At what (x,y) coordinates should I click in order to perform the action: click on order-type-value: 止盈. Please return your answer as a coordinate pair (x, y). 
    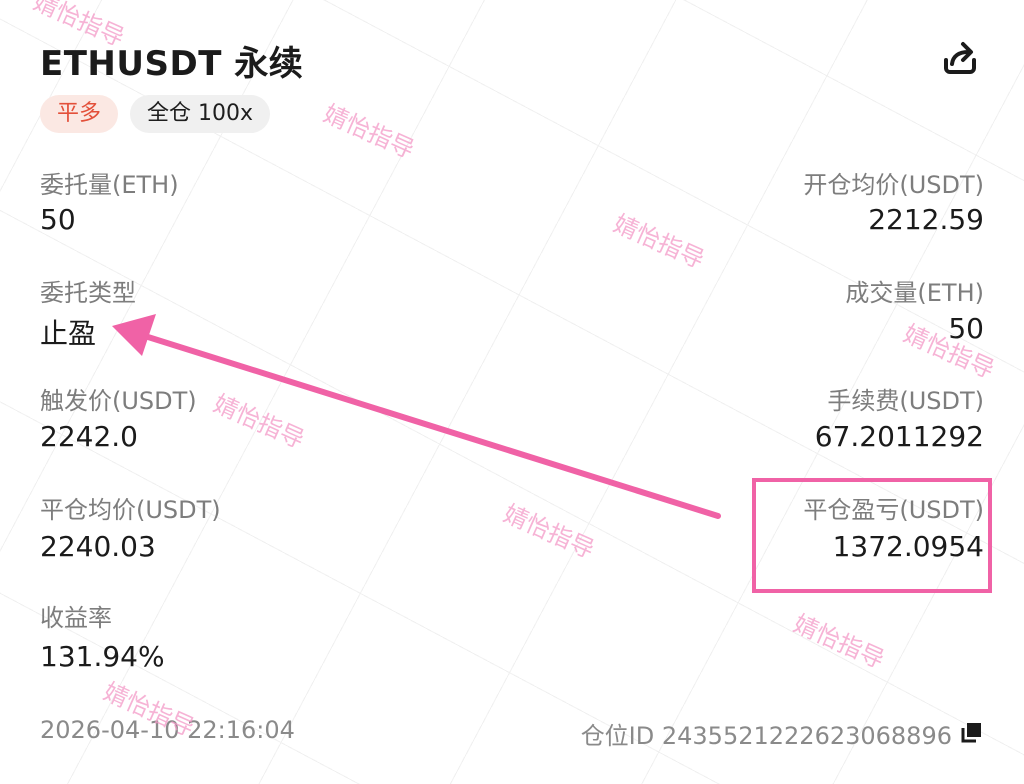
    Looking at the image, I should click on (68, 333).